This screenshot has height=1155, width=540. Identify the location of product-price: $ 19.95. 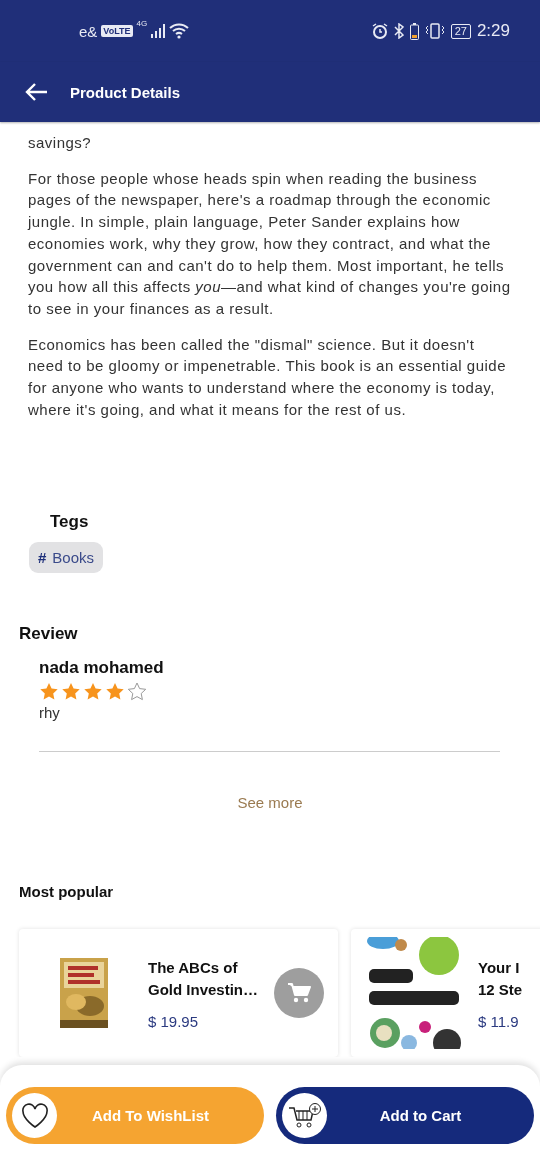
(174, 1021).